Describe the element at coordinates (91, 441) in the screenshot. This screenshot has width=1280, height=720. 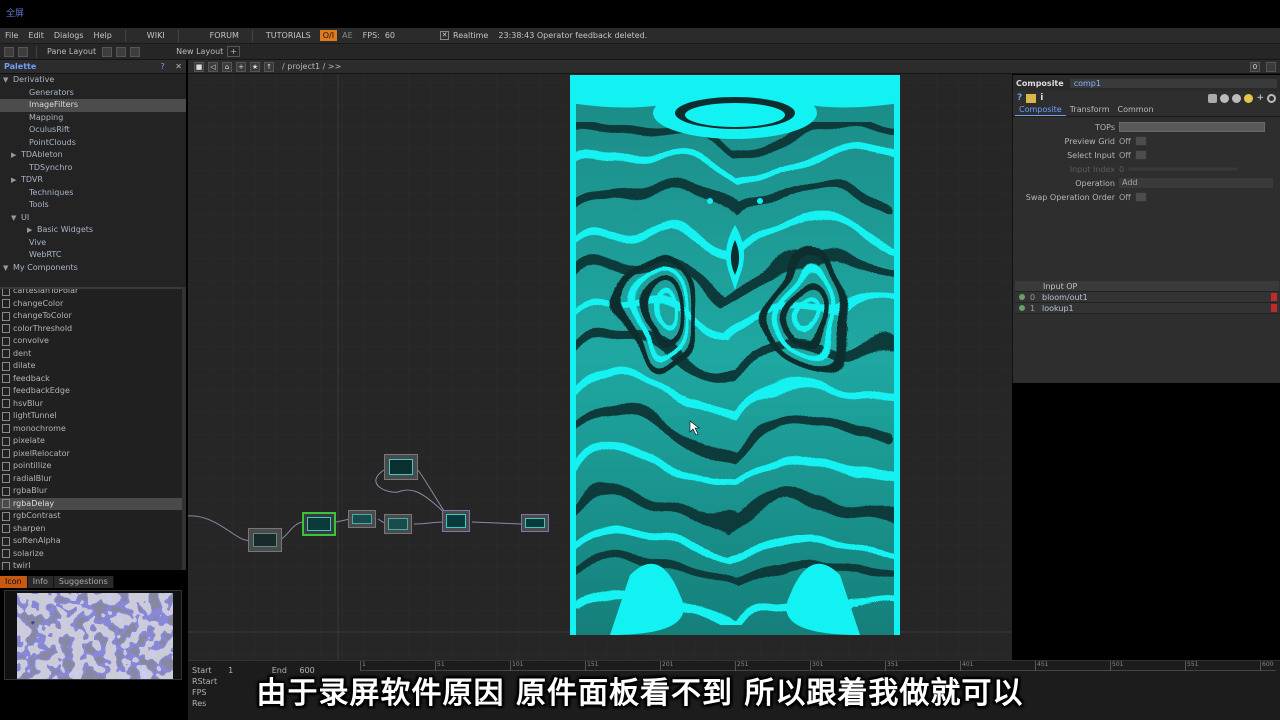
I see `palette-component-item: pixelate` at that location.